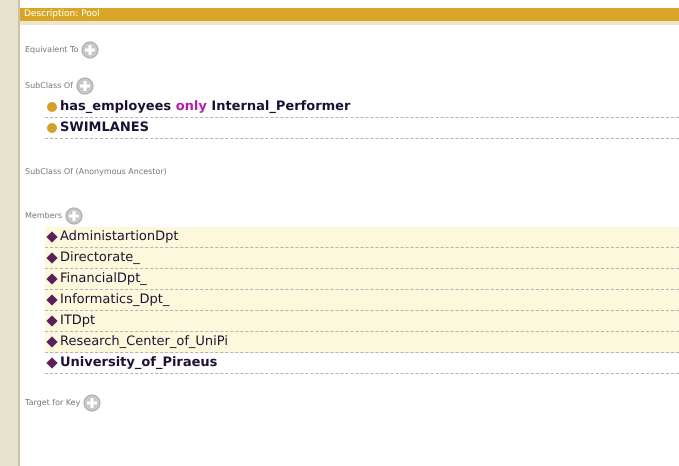  I want to click on panel-title: Description: Pool, so click(62, 14).